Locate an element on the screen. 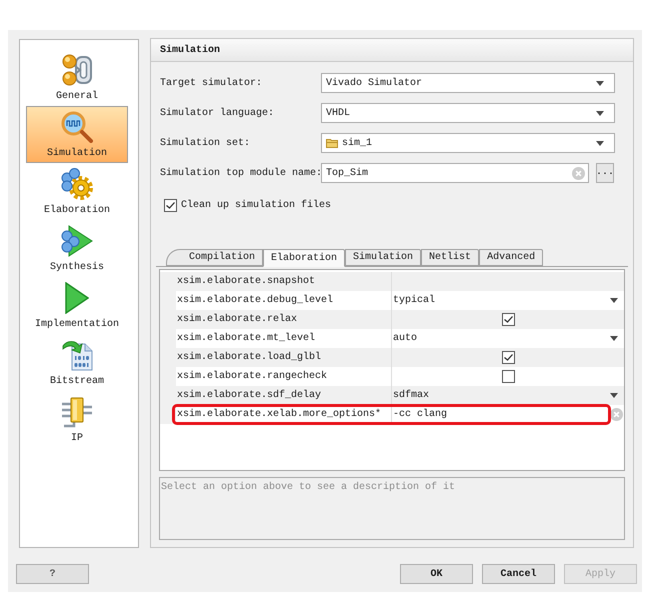 The image size is (650, 600). dropdown: VHDL is located at coordinates (468, 113).